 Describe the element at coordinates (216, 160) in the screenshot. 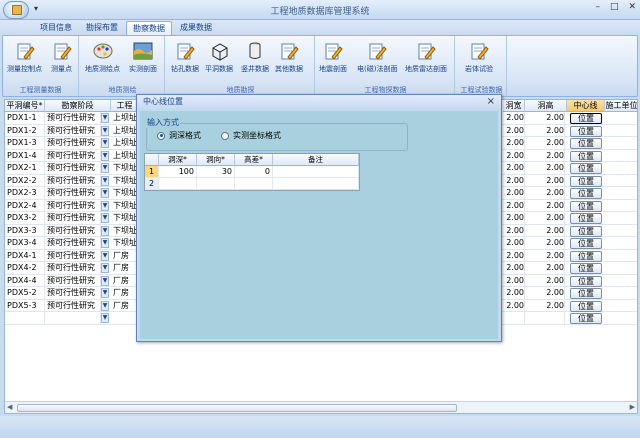

I see `grid-header-direction: 洞向*` at that location.